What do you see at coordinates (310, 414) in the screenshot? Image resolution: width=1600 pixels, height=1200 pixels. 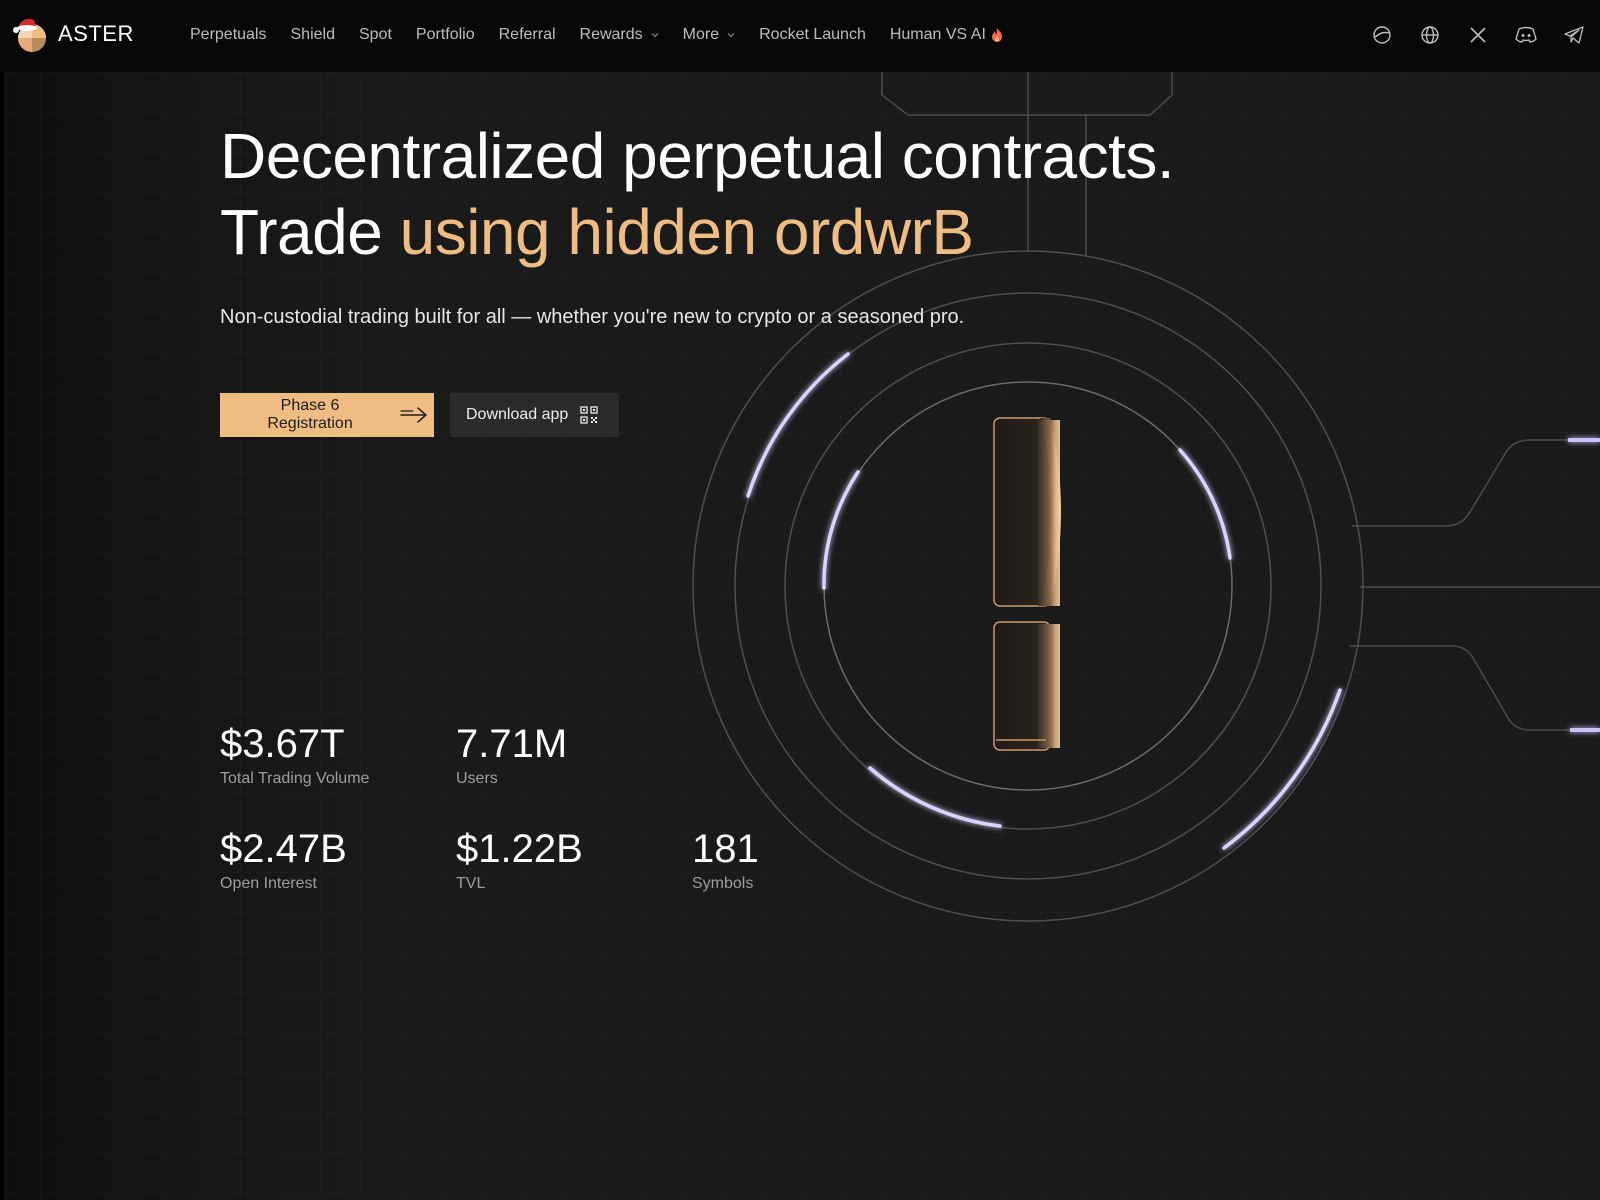 I see `phase-registration-label: Phase 6 Registration` at bounding box center [310, 414].